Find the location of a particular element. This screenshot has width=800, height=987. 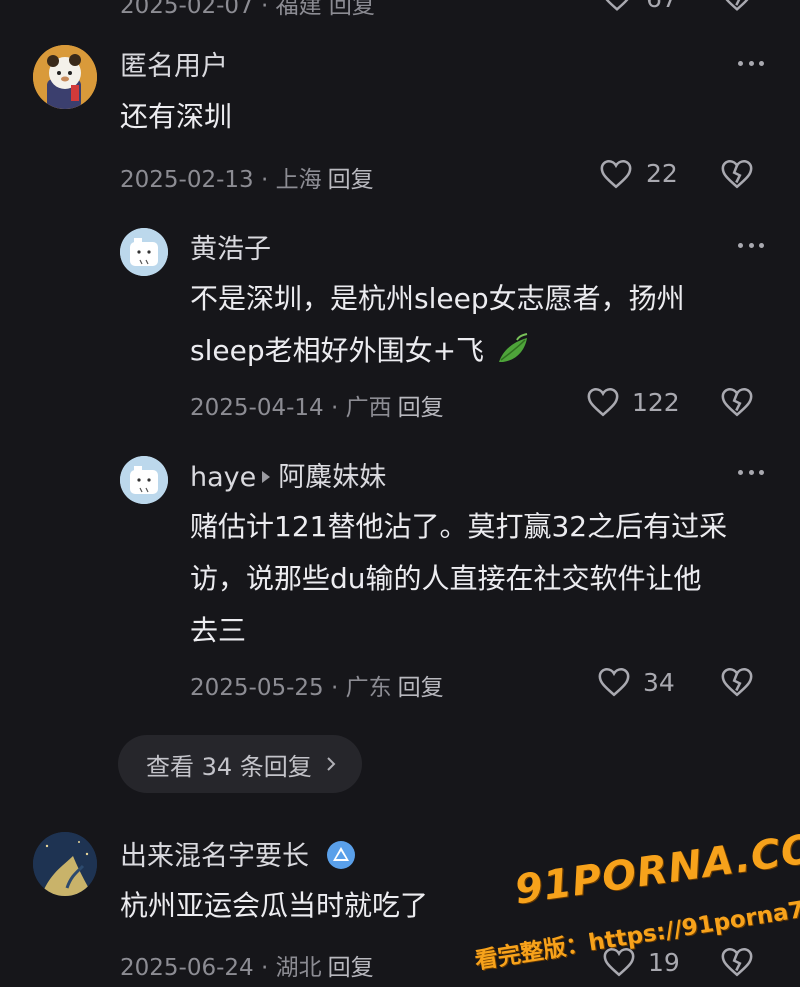

leaf-emoji-icon is located at coordinates (513, 347).